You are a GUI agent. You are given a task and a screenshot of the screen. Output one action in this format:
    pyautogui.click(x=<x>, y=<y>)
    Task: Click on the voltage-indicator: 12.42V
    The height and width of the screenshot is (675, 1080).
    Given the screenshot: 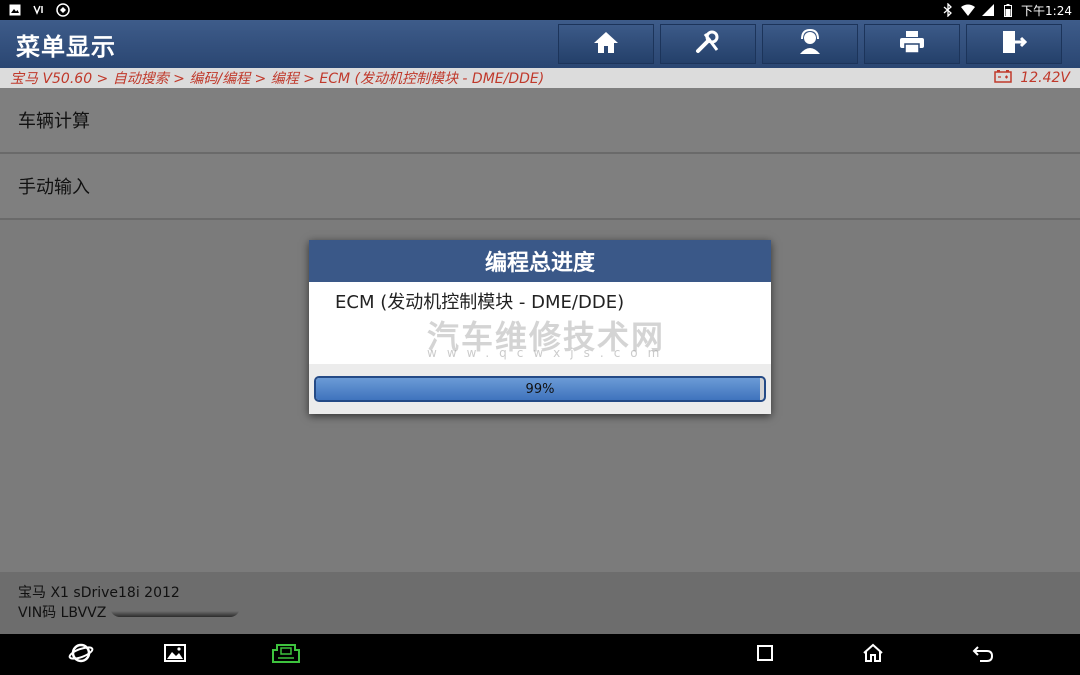 What is the action you would take?
    pyautogui.click(x=1032, y=78)
    